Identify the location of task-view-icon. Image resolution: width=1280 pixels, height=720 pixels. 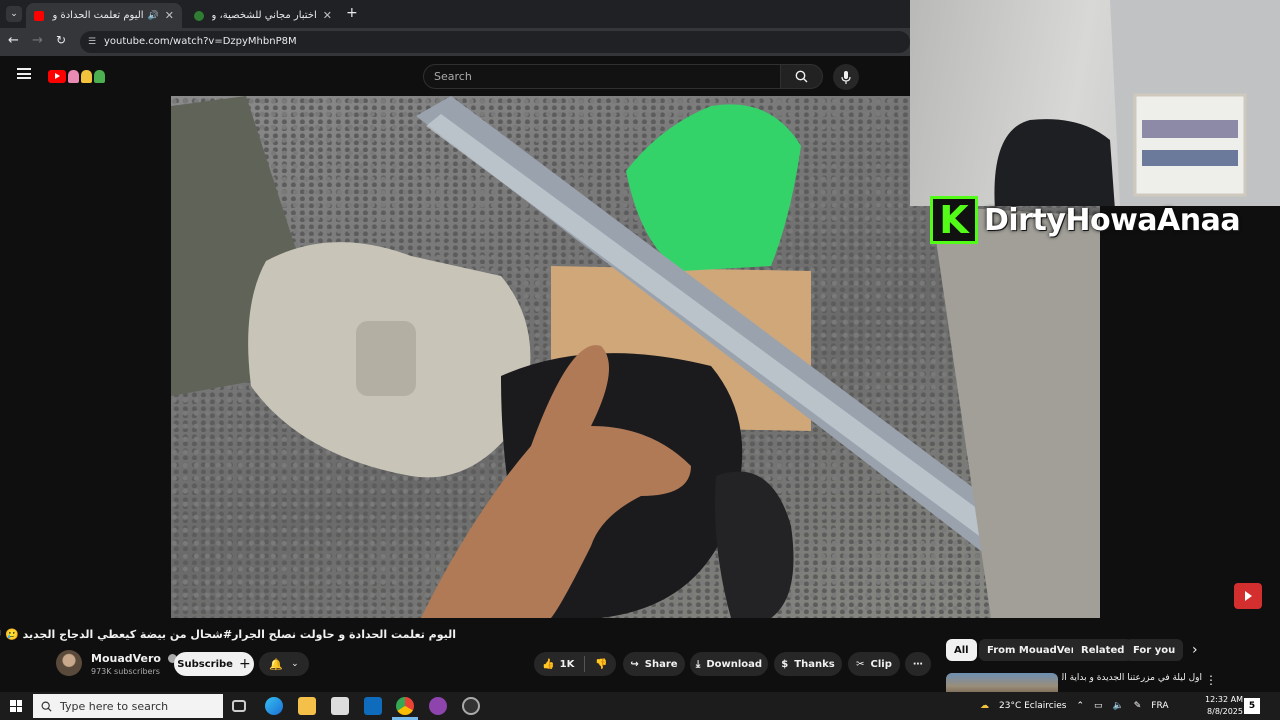
(239, 706).